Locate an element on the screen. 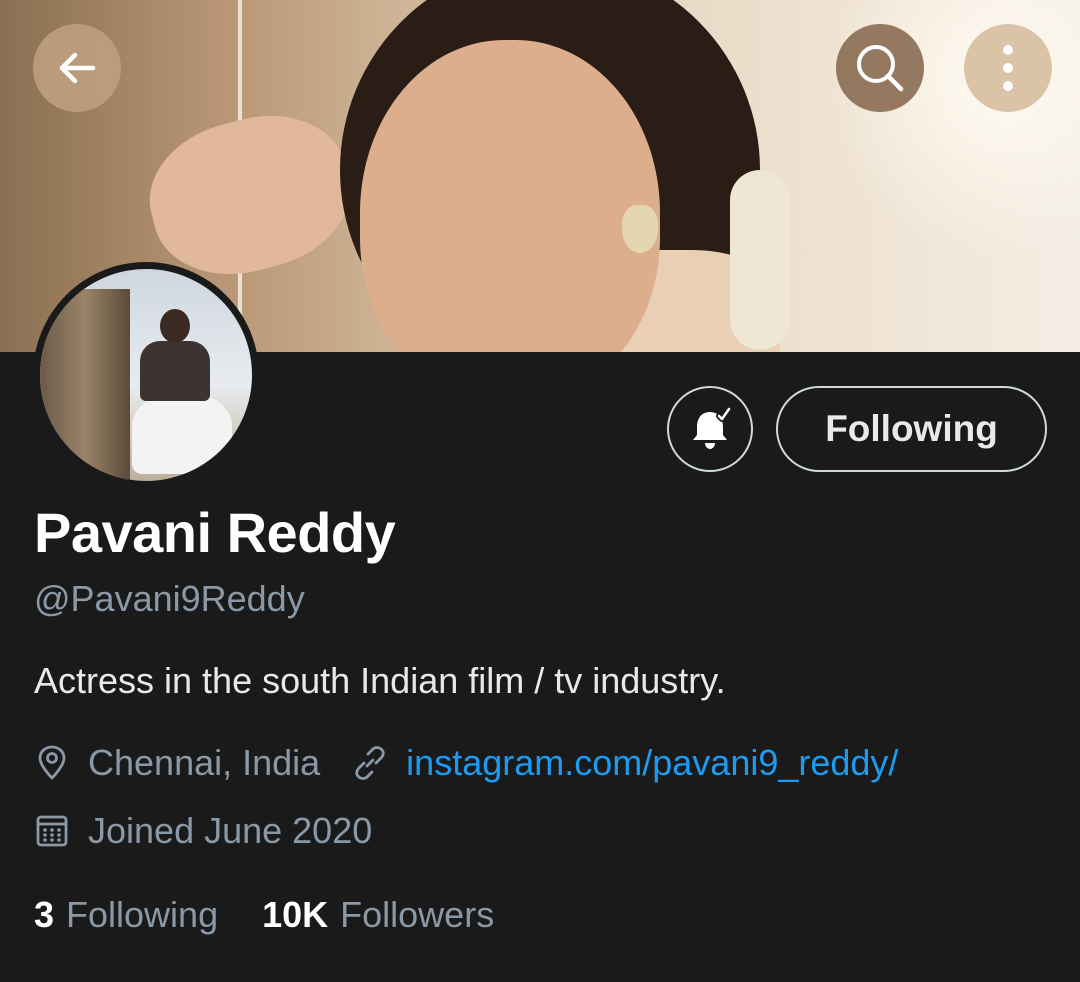 This screenshot has width=1080, height=982. display-name: Pavani Reddy is located at coordinates (215, 532).